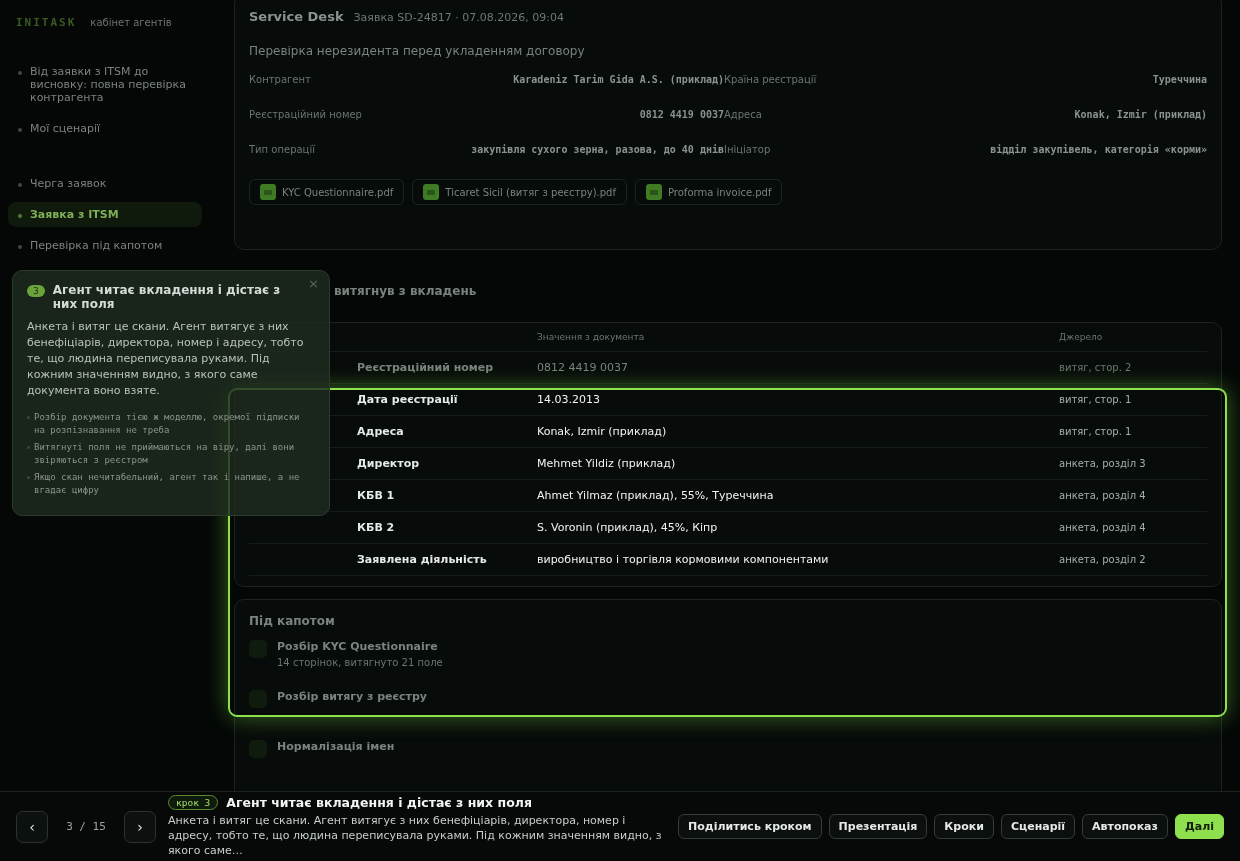 The width and height of the screenshot is (1240, 861). I want to click on attachment-chip: Ticaret Sicil (витяг з реєстру).pdf, so click(519, 192).